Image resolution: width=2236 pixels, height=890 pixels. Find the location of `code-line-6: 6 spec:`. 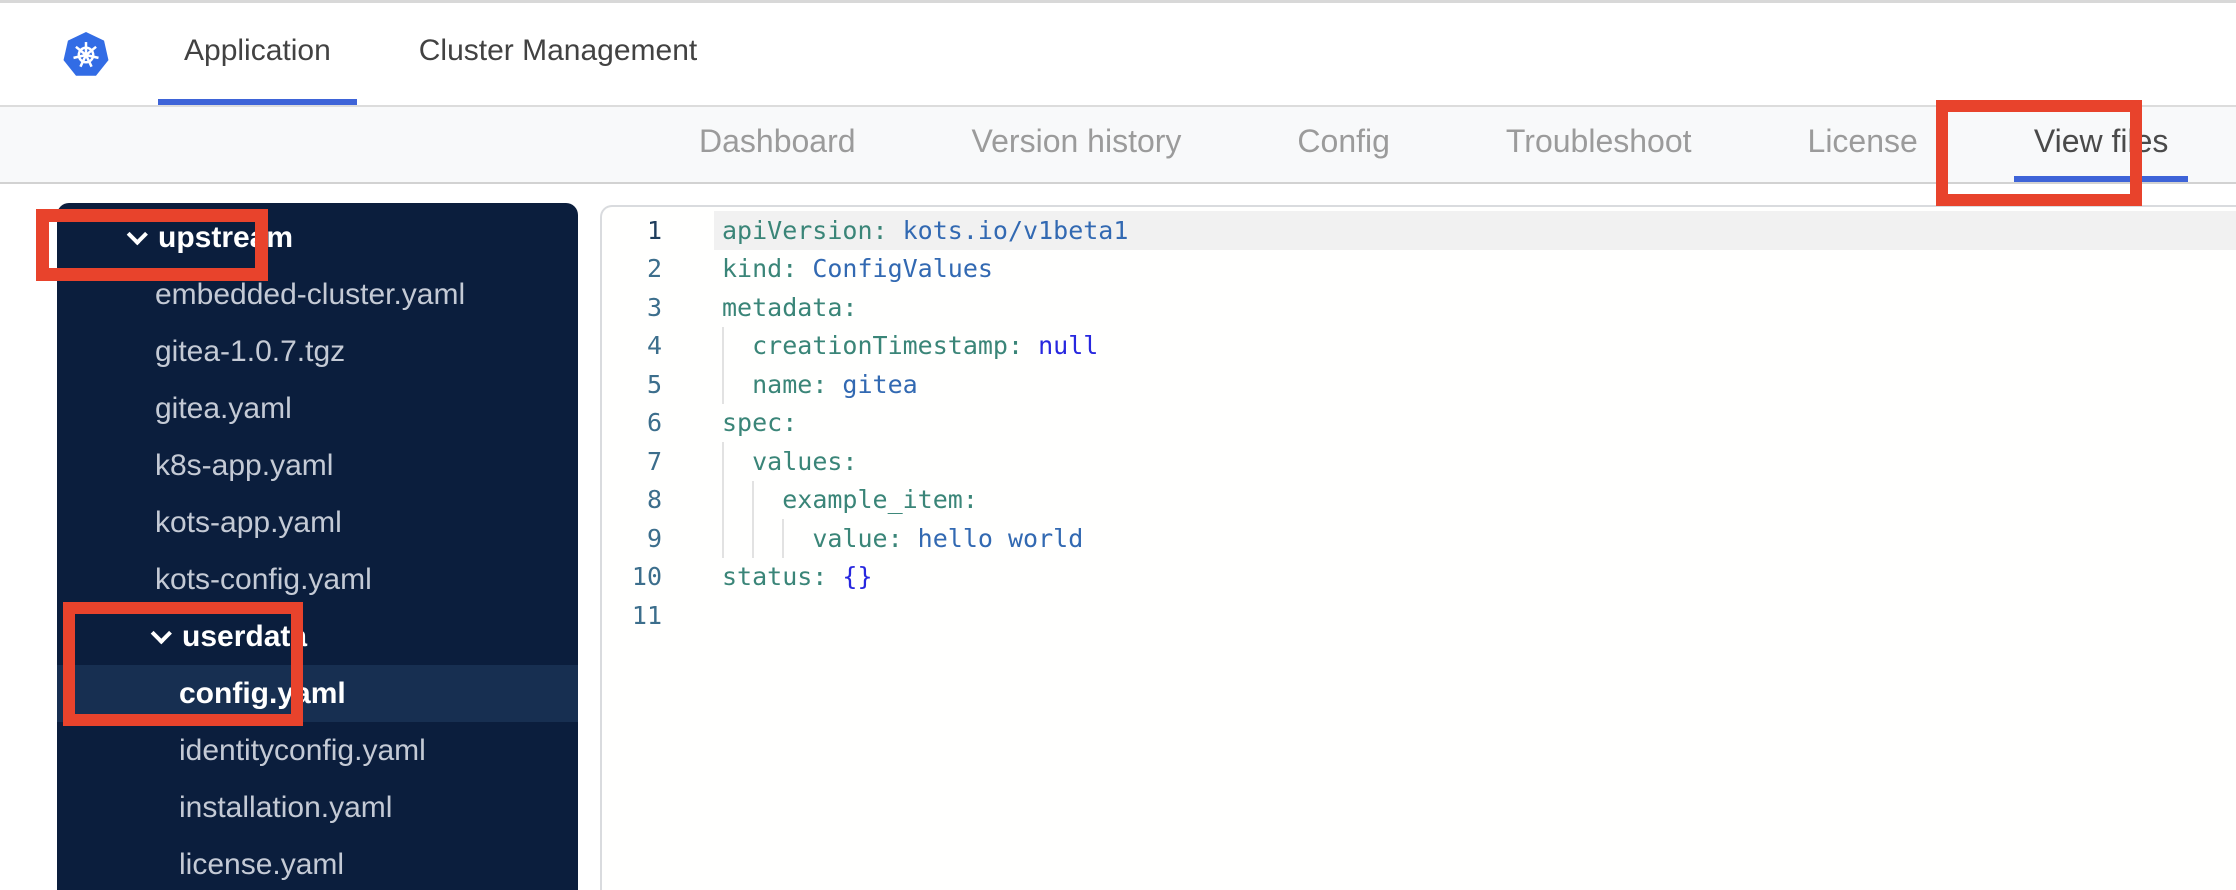

code-line-6: 6 spec: is located at coordinates (1419, 423).